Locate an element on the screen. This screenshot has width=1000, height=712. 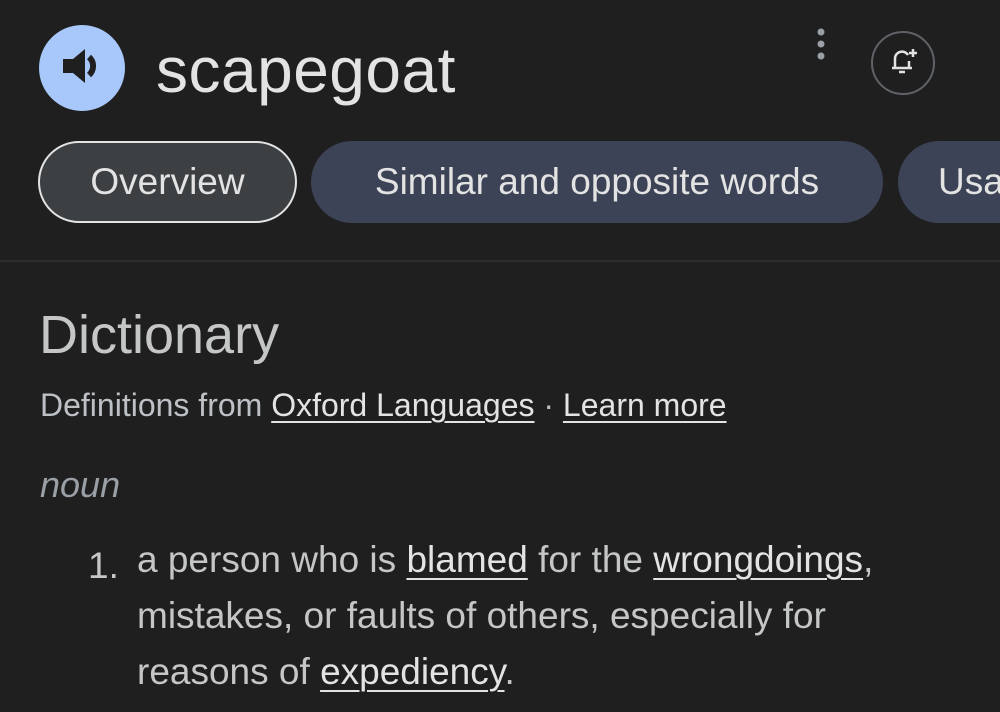
pronunciation-button is located at coordinates (82, 68).